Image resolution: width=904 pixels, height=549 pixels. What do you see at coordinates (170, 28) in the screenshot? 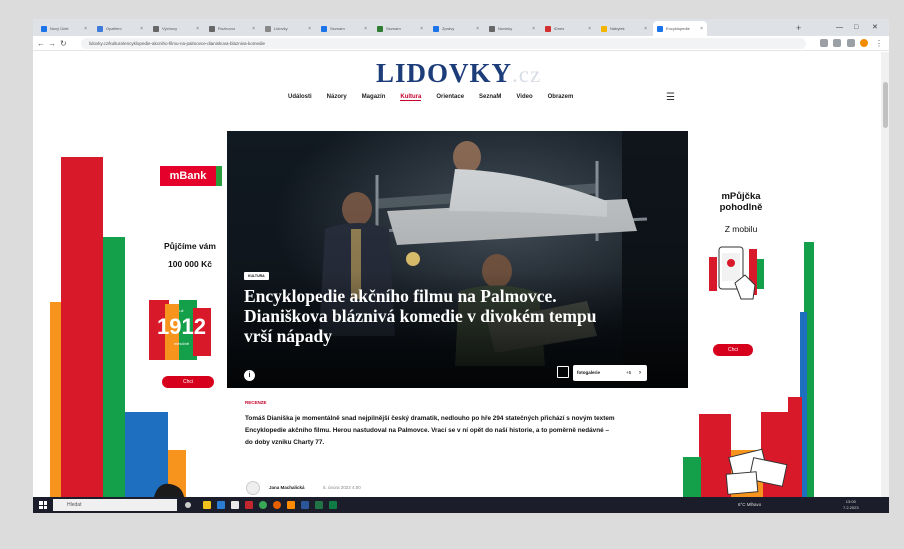
I see `tab-label: Výchovy` at bounding box center [170, 28].